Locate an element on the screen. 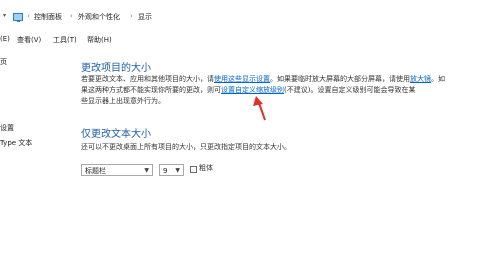 The width and height of the screenshot is (500, 271). annotation-arrow-icon is located at coordinates (259, 108).